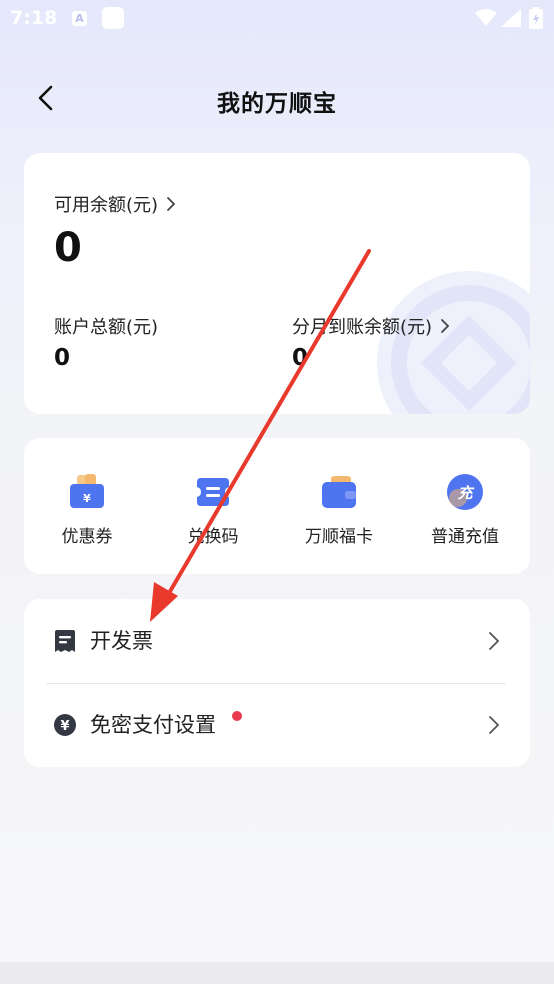  Describe the element at coordinates (113, 18) in the screenshot. I see `app-square-icon` at that location.